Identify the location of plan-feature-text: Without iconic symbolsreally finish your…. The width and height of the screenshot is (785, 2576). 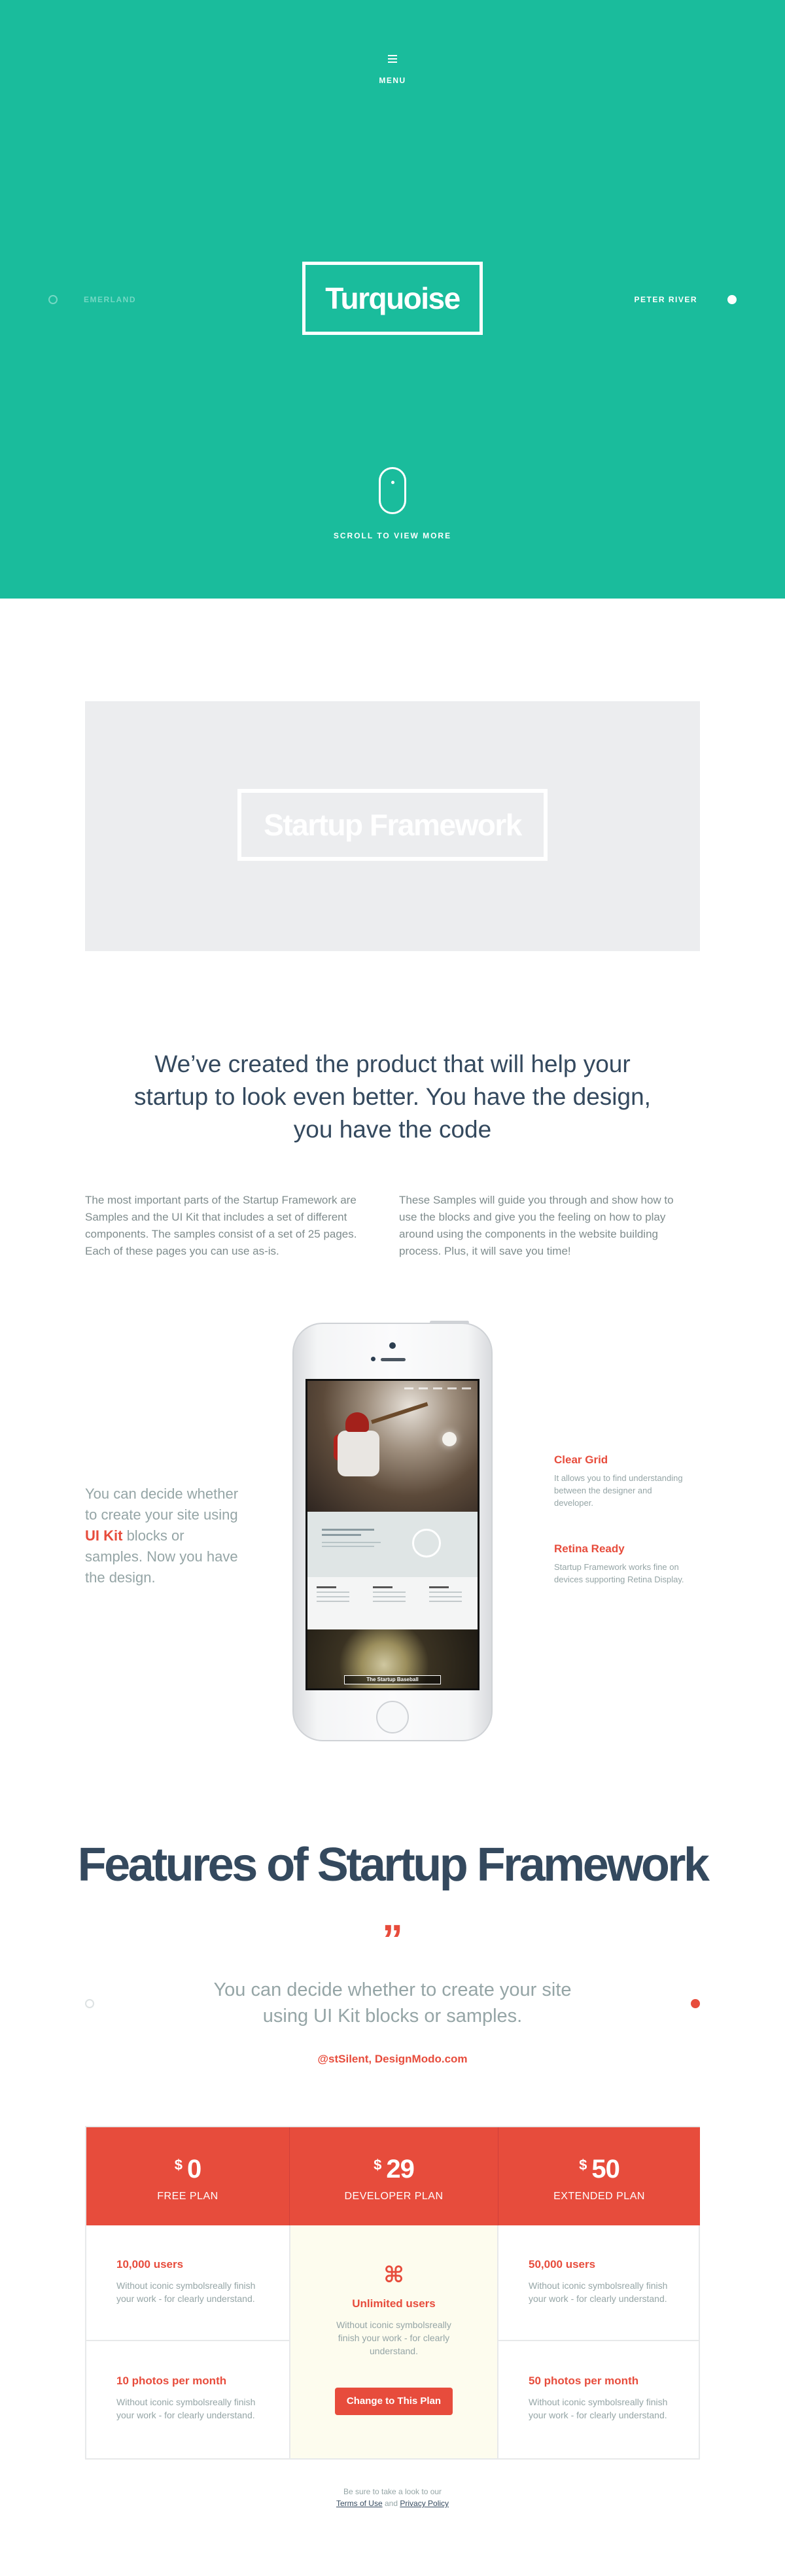
(394, 2338).